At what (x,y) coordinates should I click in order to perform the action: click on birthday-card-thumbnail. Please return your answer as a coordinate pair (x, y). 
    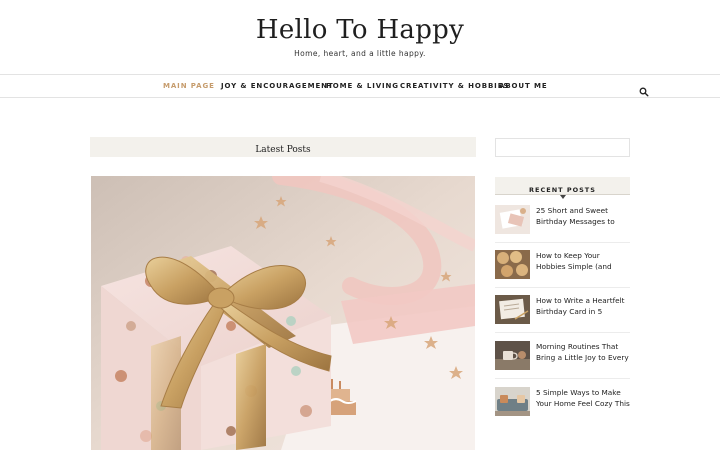
    Looking at the image, I should click on (512, 219).